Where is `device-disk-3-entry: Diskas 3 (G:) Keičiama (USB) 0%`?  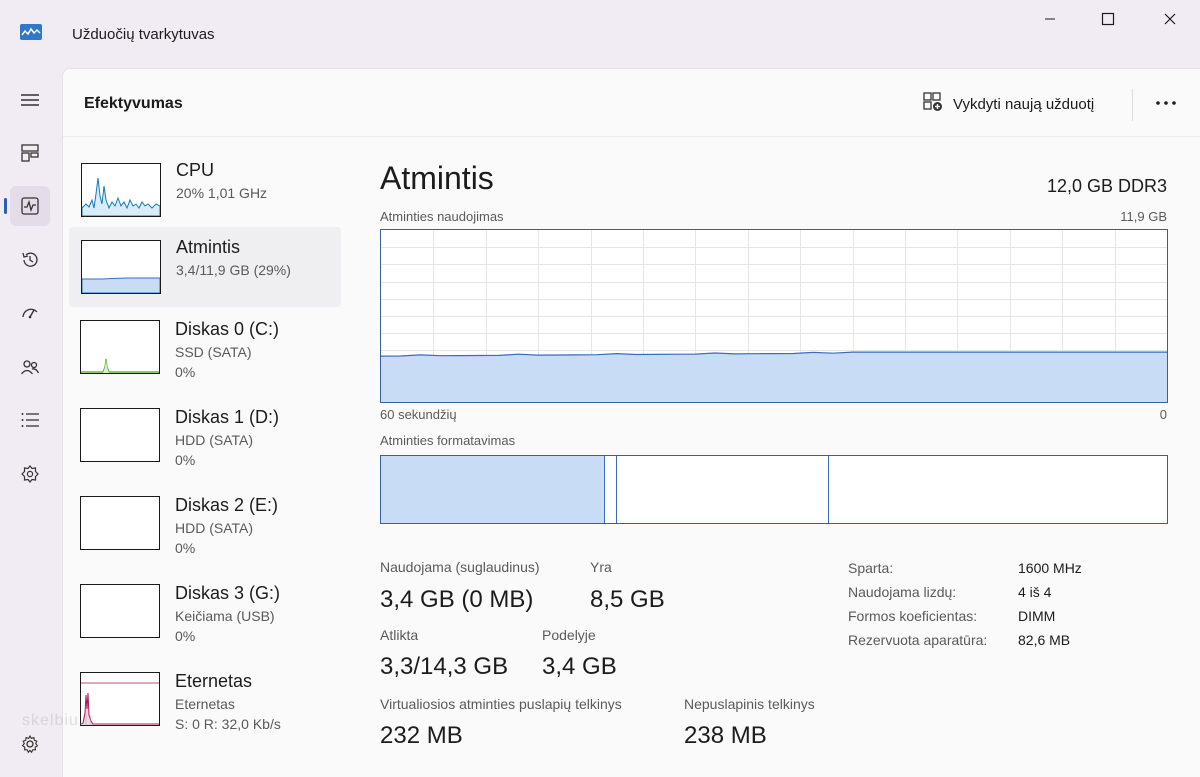 device-disk-3-entry: Diskas 3 (G:) Keičiama (USB) 0% is located at coordinates (204, 622).